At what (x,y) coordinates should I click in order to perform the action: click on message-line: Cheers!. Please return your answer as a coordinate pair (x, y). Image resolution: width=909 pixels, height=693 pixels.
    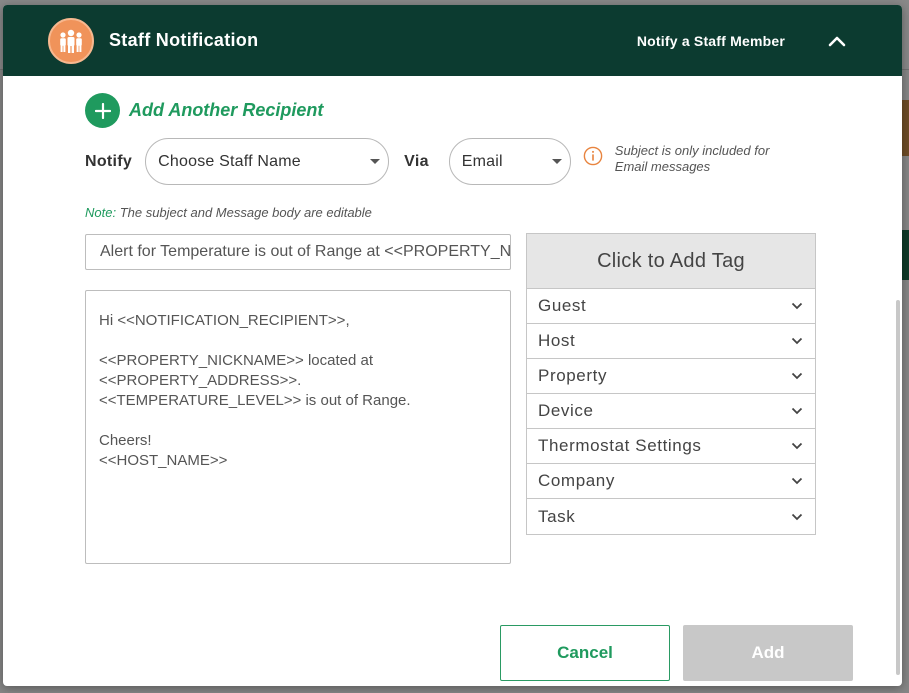
    Looking at the image, I should click on (125, 440).